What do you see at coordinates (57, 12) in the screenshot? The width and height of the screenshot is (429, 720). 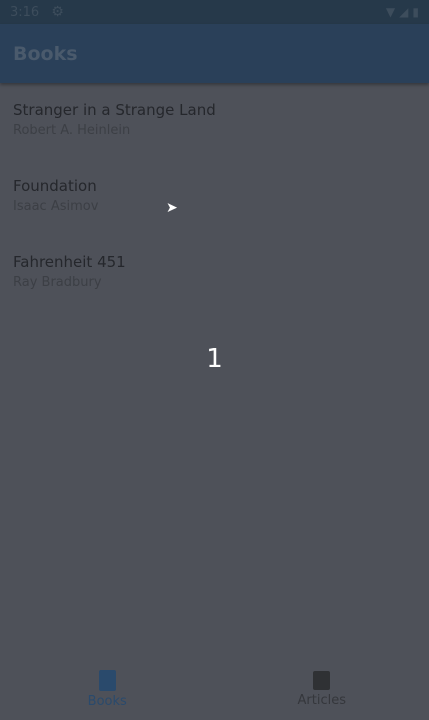 I see `settings-gear-icon: ⚙` at bounding box center [57, 12].